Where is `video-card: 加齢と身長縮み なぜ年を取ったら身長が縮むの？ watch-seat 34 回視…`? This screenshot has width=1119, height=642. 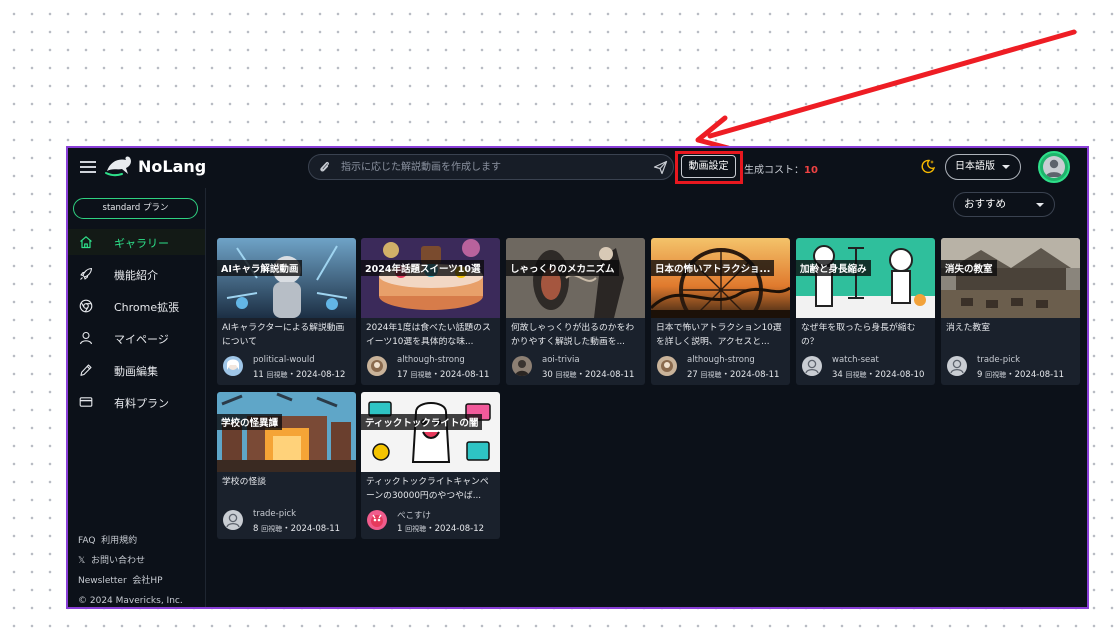
video-card: 加齢と身長縮み なぜ年を取ったら身長が縮むの？ watch-seat 34 回視… is located at coordinates (865, 311).